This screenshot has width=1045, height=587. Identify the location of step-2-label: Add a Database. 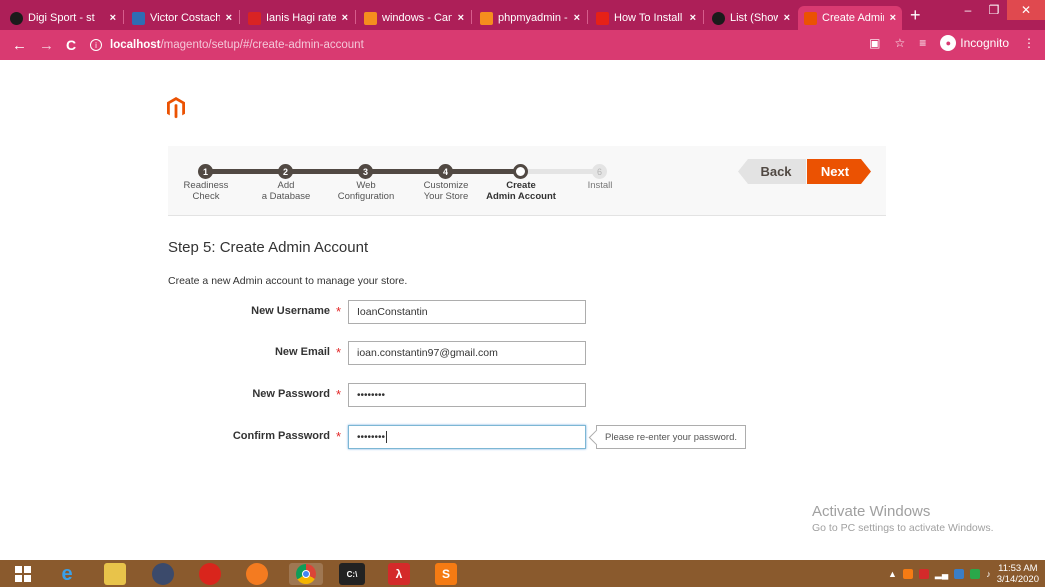
(286, 191).